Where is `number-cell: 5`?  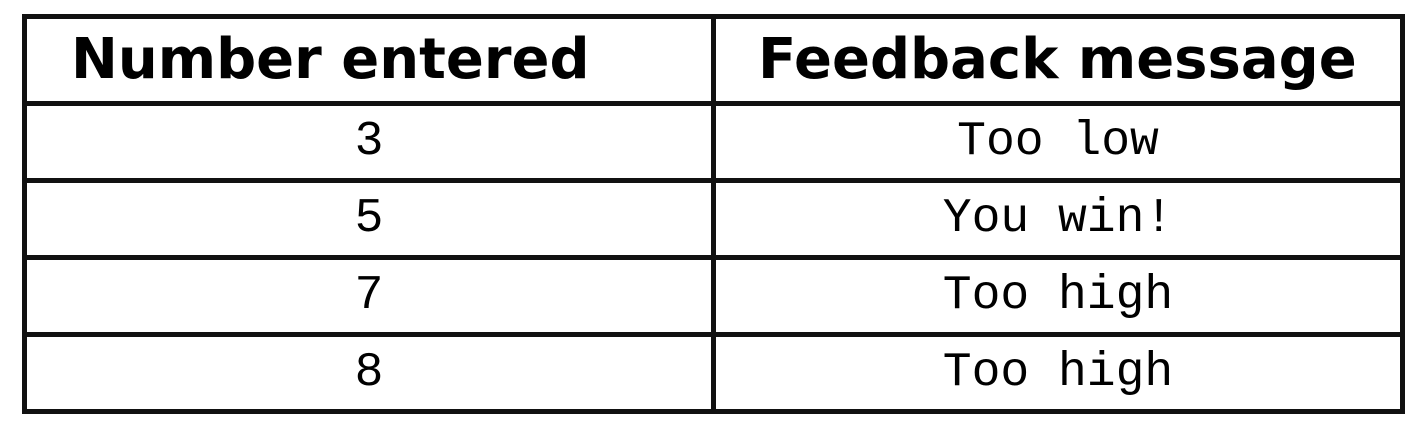 number-cell: 5 is located at coordinates (369, 219).